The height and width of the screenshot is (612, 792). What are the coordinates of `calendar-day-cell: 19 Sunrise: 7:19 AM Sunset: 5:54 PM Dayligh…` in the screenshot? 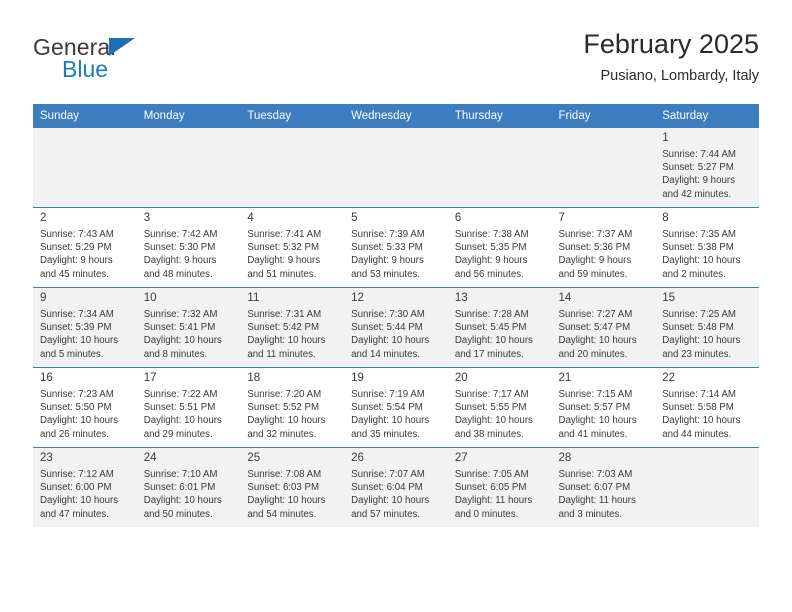 It's located at (396, 407).